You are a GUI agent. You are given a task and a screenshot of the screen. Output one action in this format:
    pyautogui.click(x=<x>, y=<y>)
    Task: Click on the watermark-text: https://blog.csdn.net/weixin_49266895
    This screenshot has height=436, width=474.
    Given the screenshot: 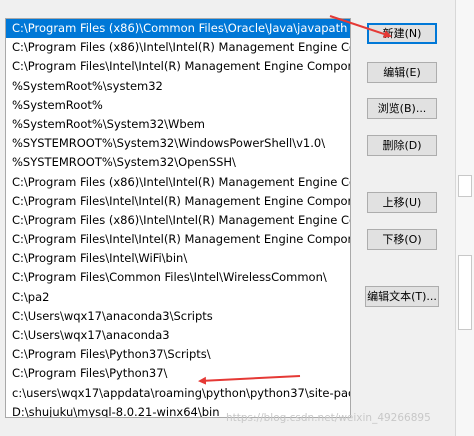 What is the action you would take?
    pyautogui.click(x=328, y=418)
    